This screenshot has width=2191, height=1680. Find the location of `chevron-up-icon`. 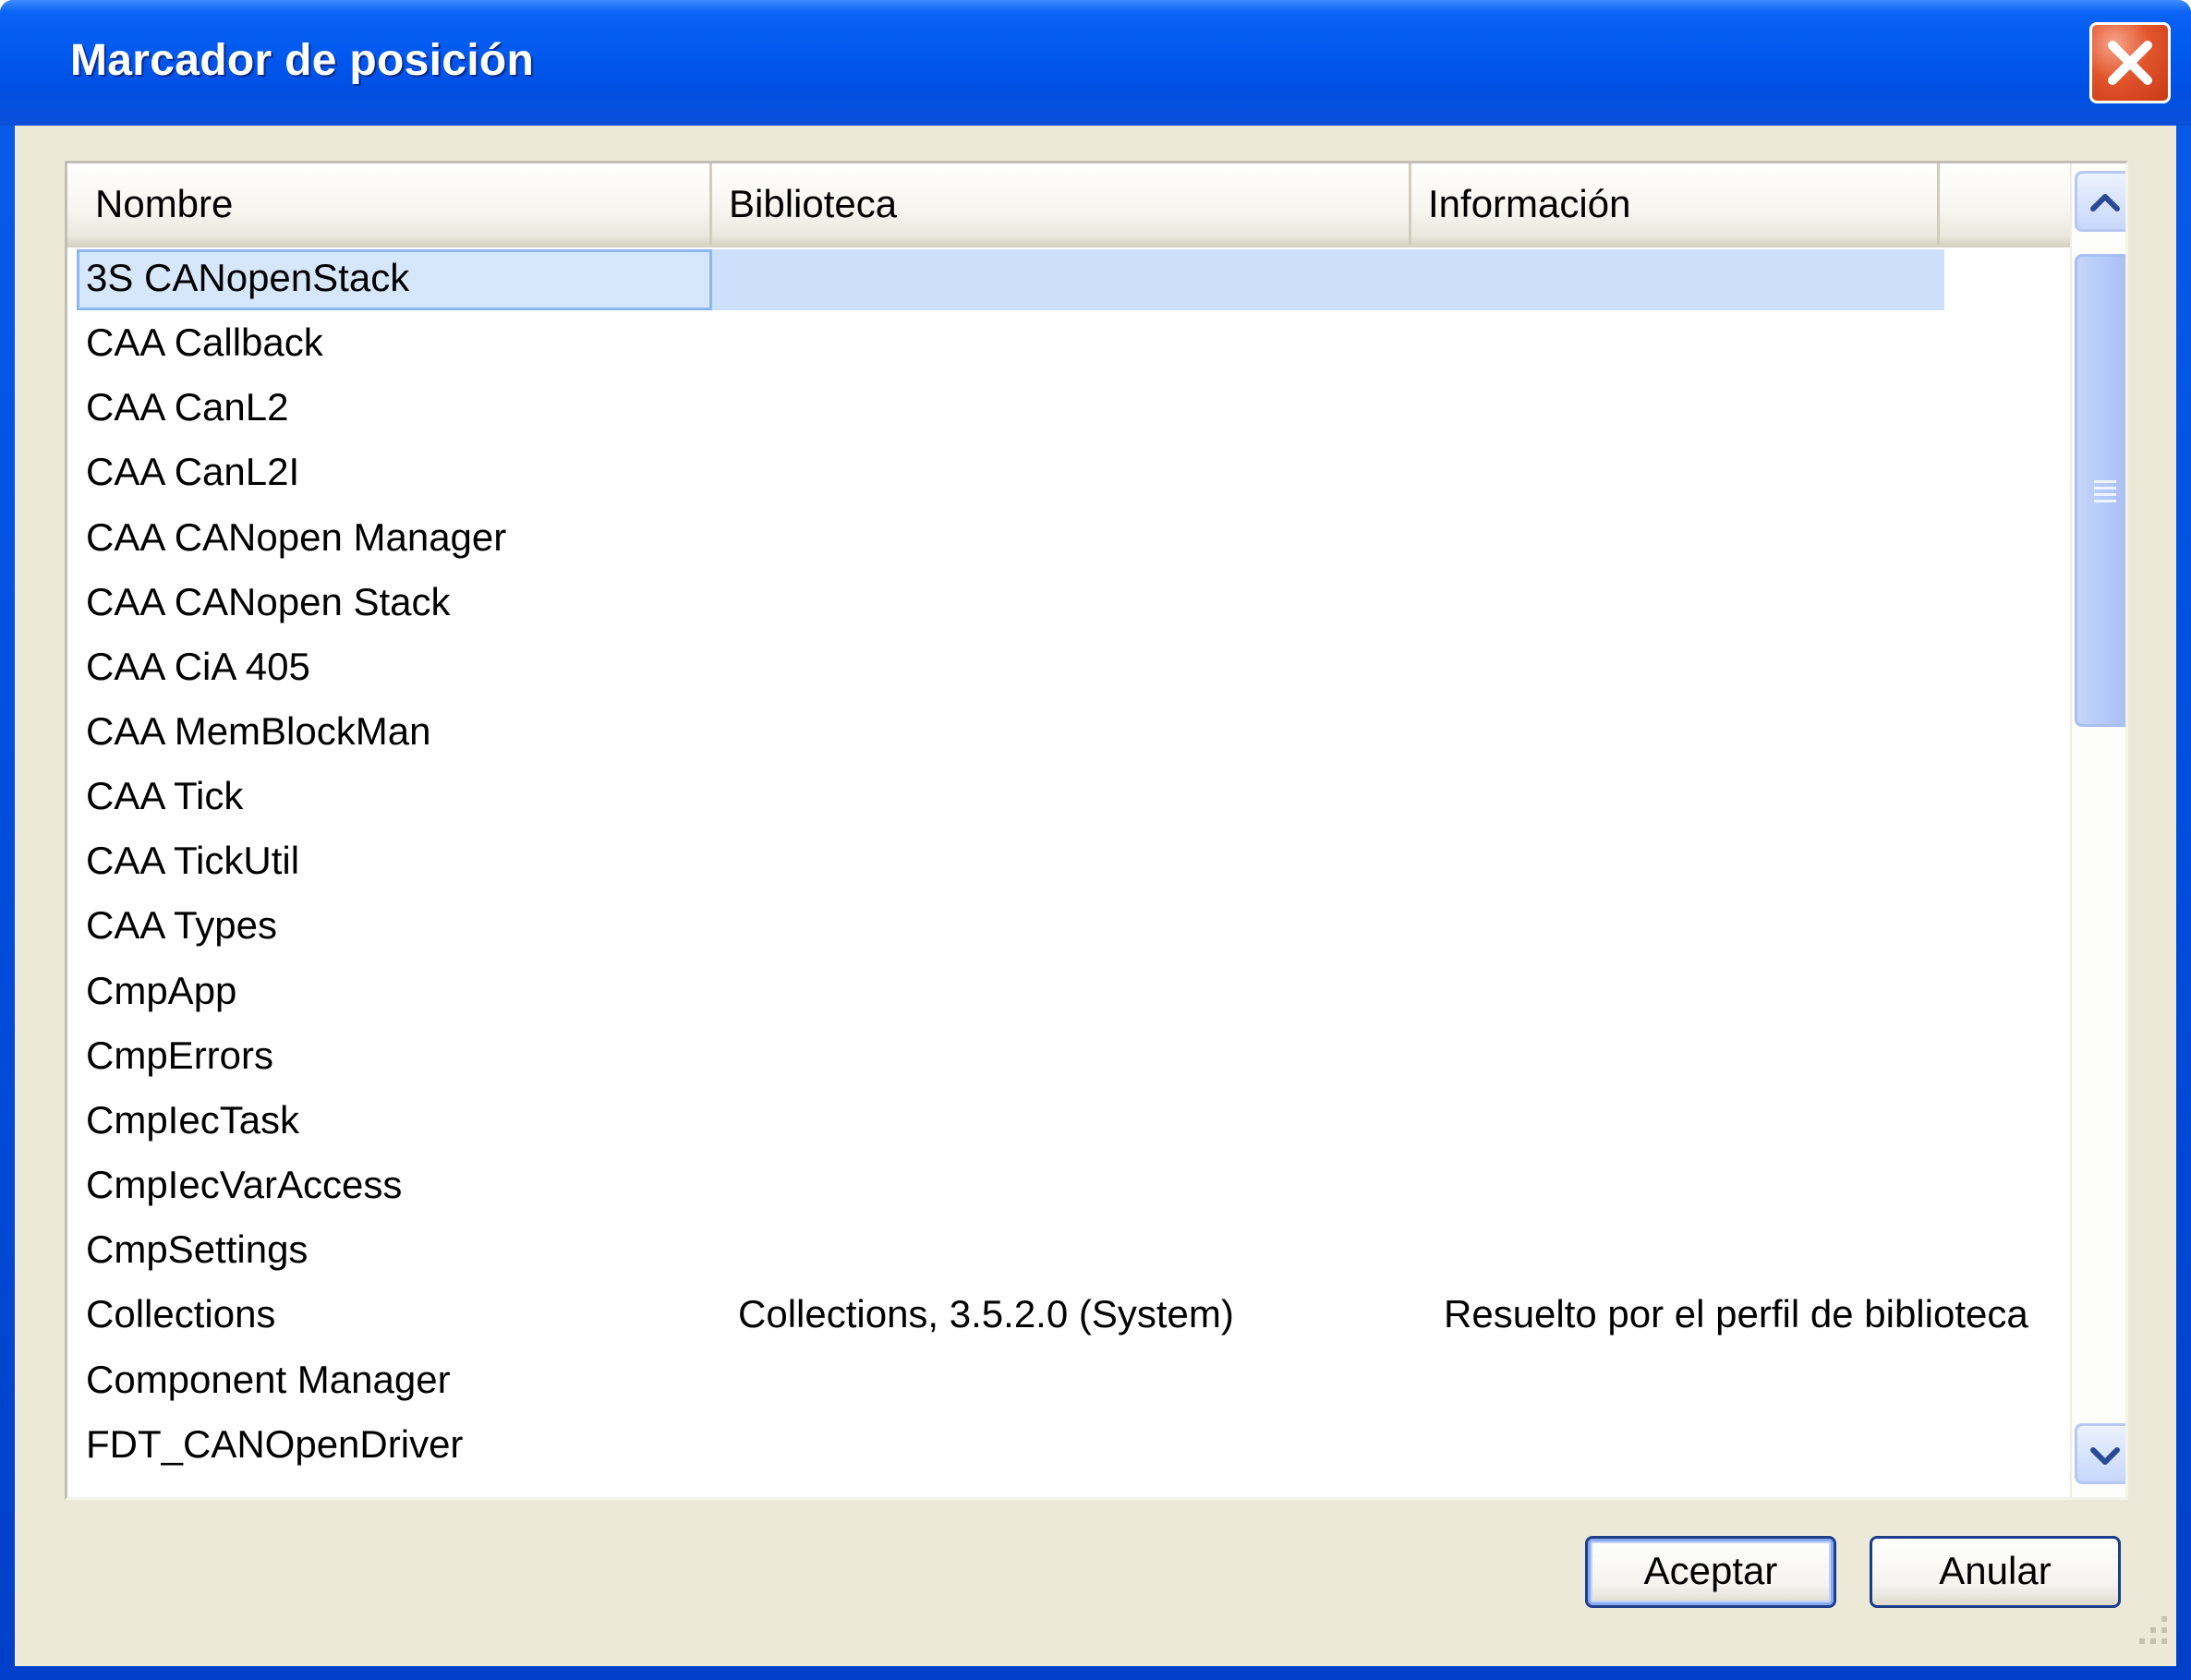

chevron-up-icon is located at coordinates (2105, 203).